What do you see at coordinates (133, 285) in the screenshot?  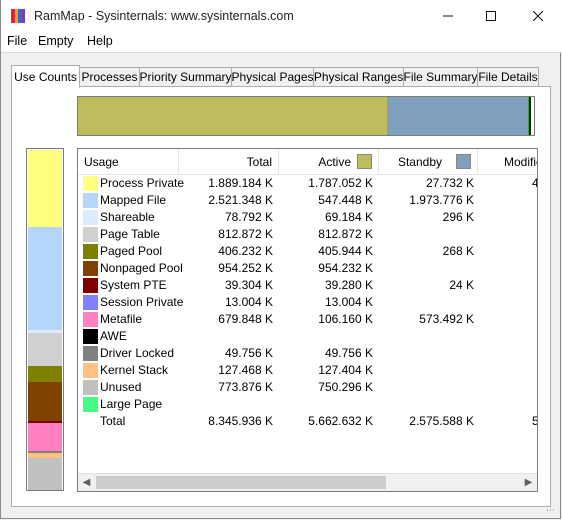 I see `usage-cell: System PTE` at bounding box center [133, 285].